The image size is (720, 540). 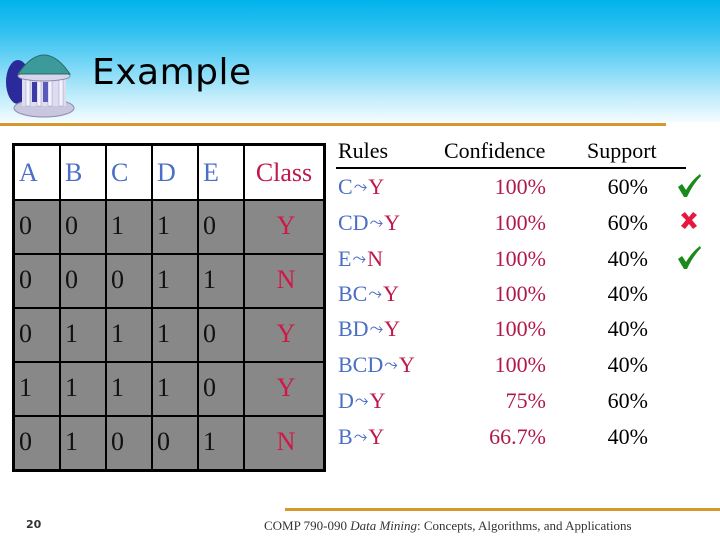 I want to click on rule-antecedent: C, so click(x=345, y=186).